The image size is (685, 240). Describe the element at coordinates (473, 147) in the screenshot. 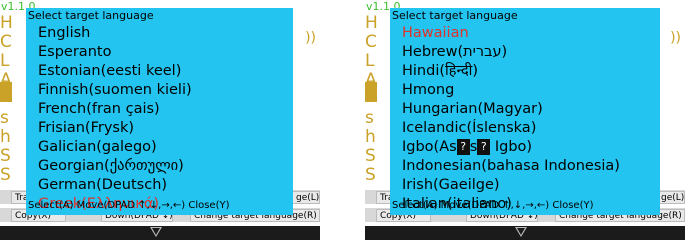

I see `igbo-label-middle: s` at that location.